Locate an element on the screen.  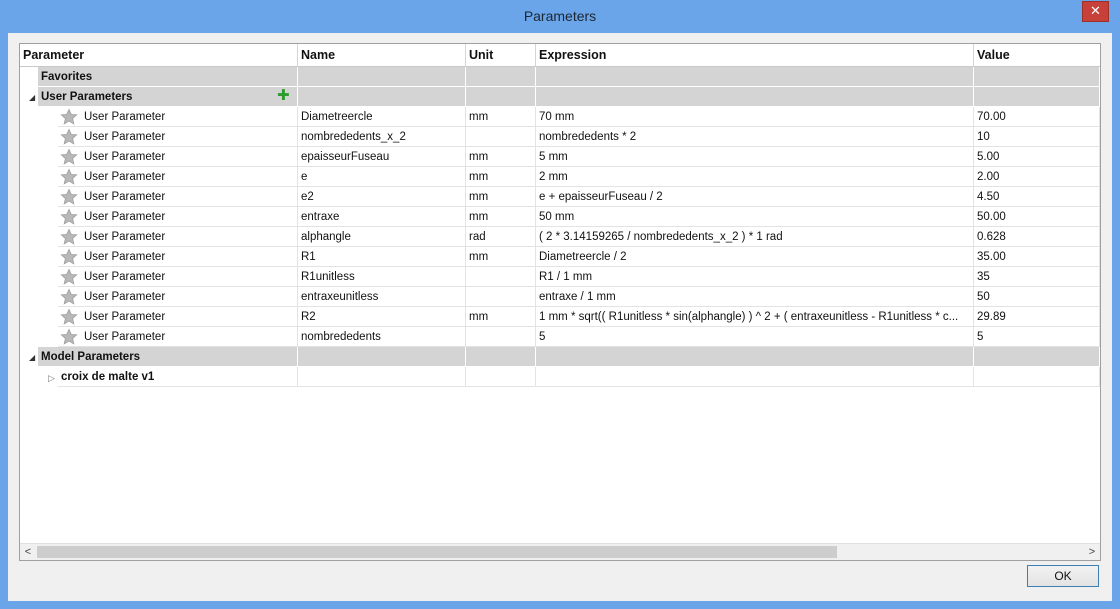
column-header-parameter: Parameter is located at coordinates (159, 55).